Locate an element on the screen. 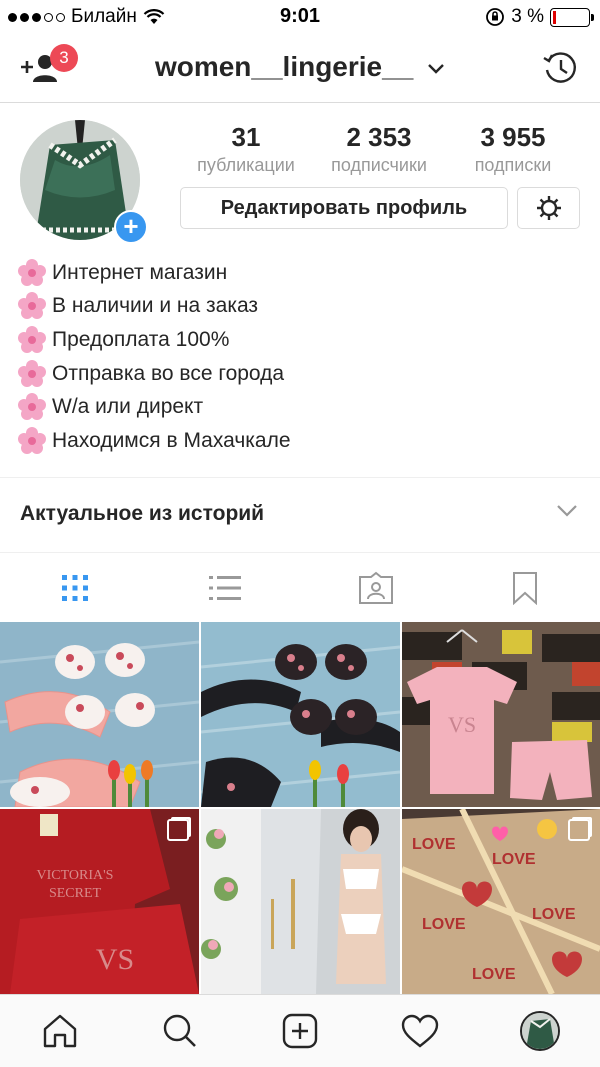 The image size is (600, 1067). new-post-icon is located at coordinates (300, 1031).